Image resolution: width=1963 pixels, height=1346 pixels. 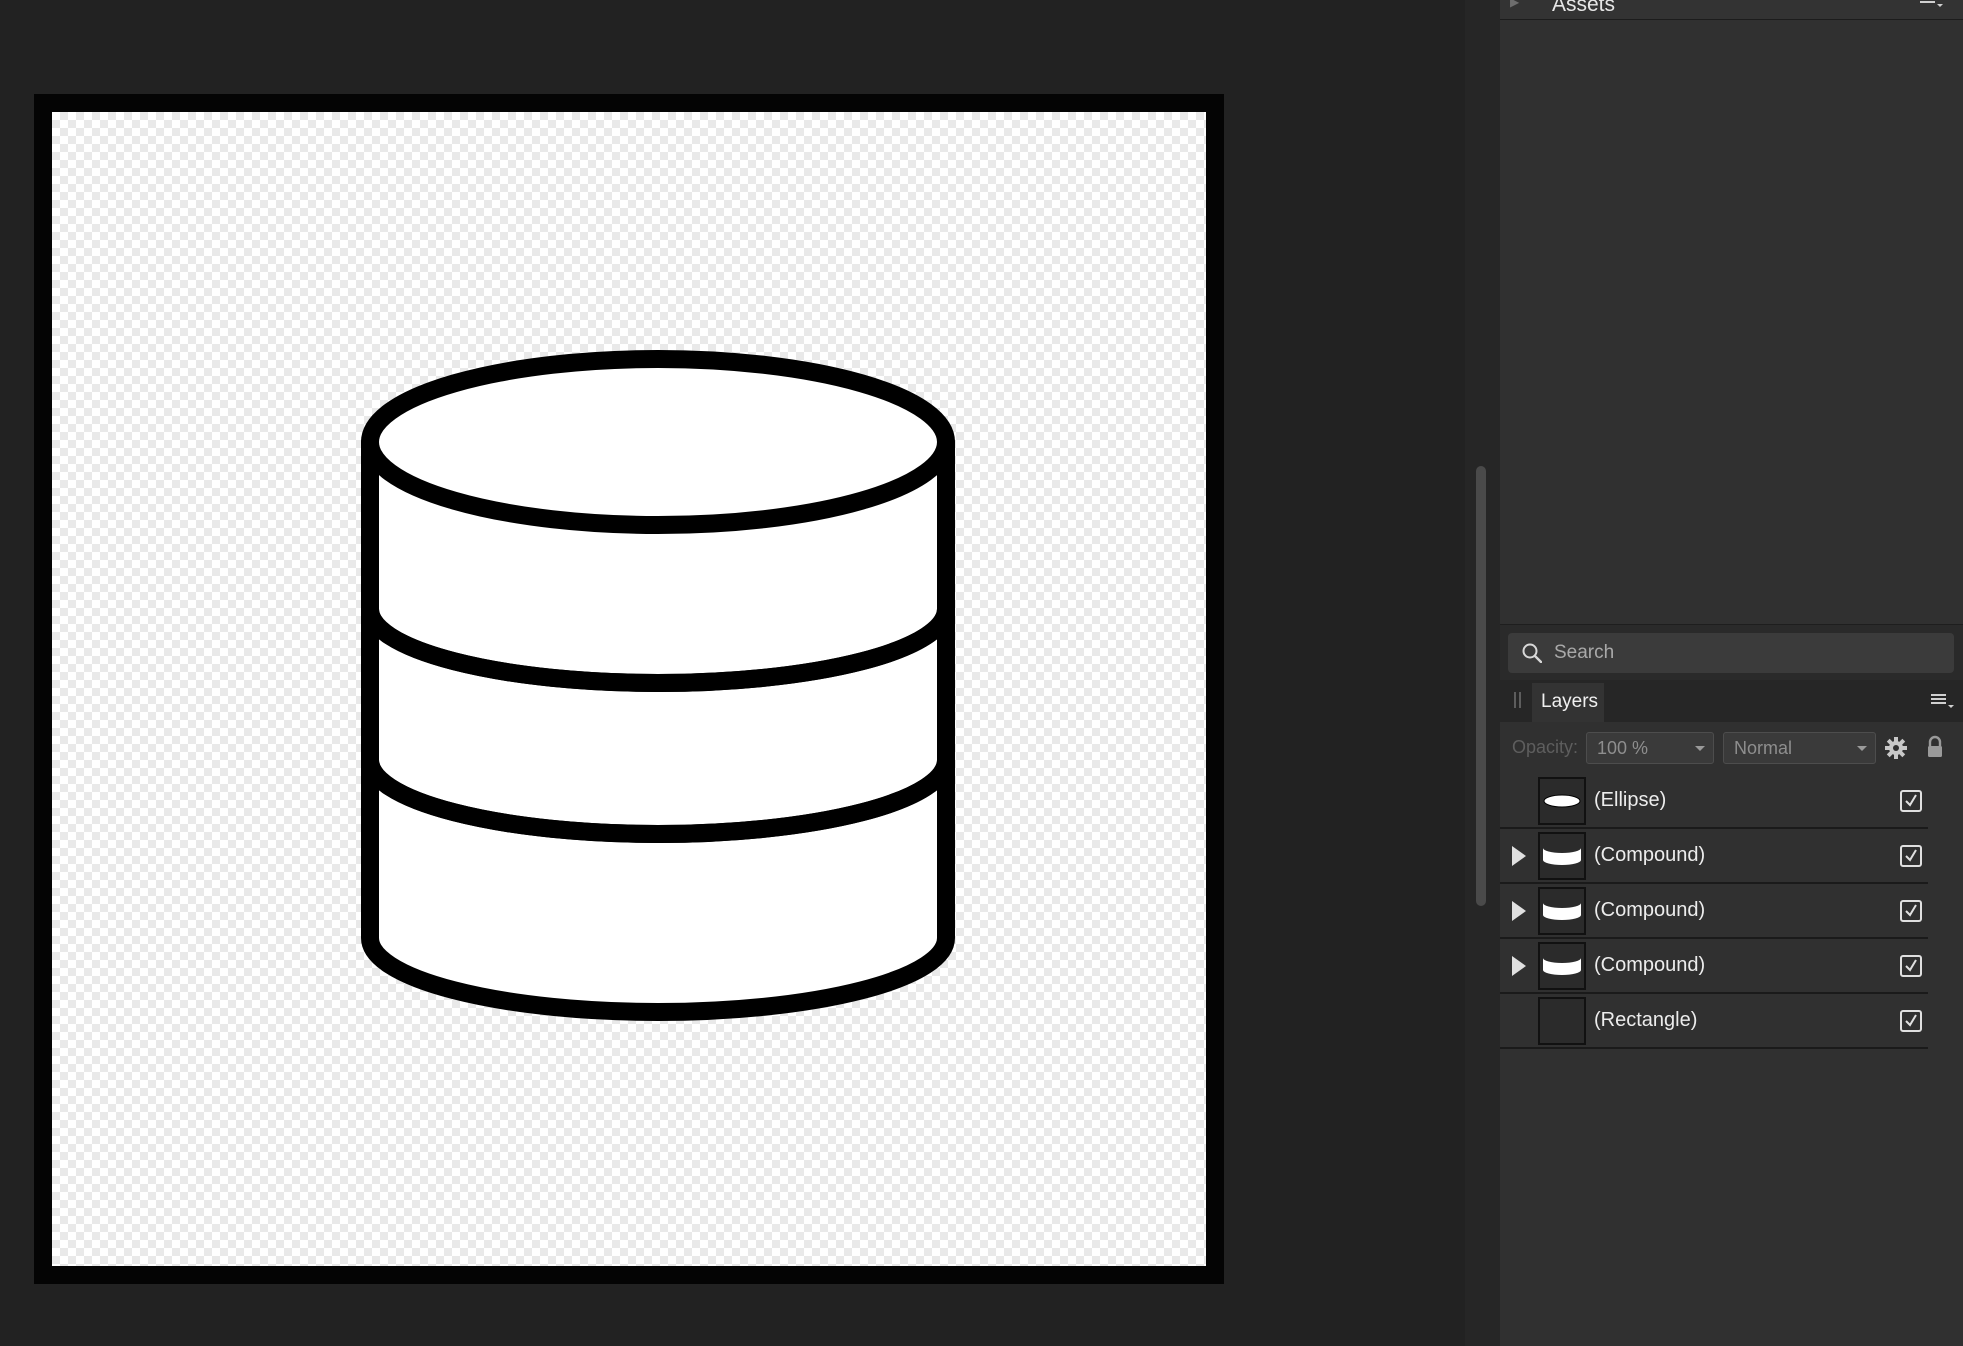 What do you see at coordinates (1650, 748) in the screenshot?
I see `opacity-dropdown: 100 %` at bounding box center [1650, 748].